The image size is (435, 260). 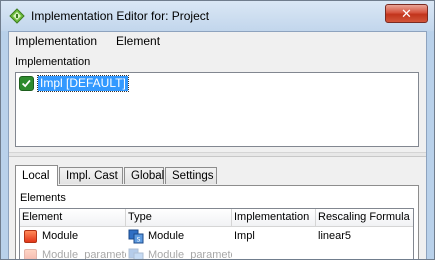 What do you see at coordinates (144, 175) in the screenshot?
I see `tab-global: Global` at bounding box center [144, 175].